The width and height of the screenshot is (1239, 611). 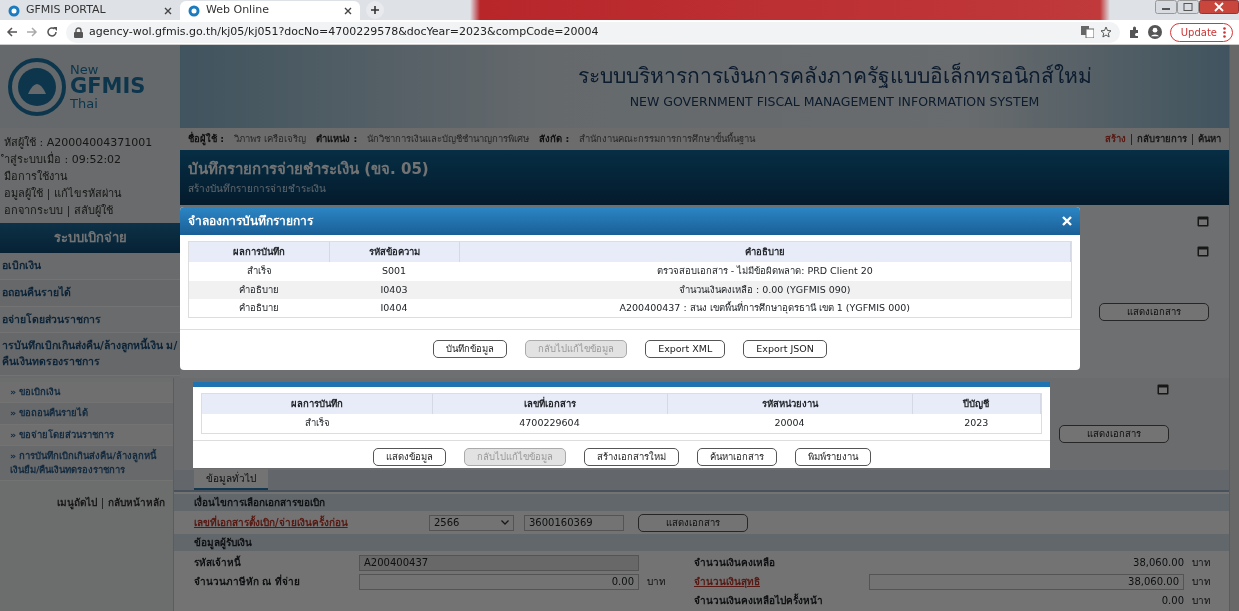 I want to click on dialog-button: Export JSON, so click(x=785, y=349).